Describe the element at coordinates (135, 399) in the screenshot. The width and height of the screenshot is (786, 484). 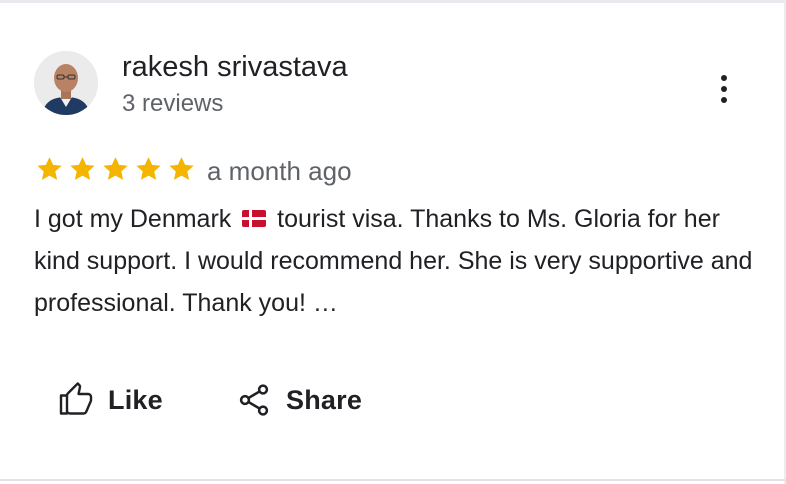
I see `like-label: Like` at that location.